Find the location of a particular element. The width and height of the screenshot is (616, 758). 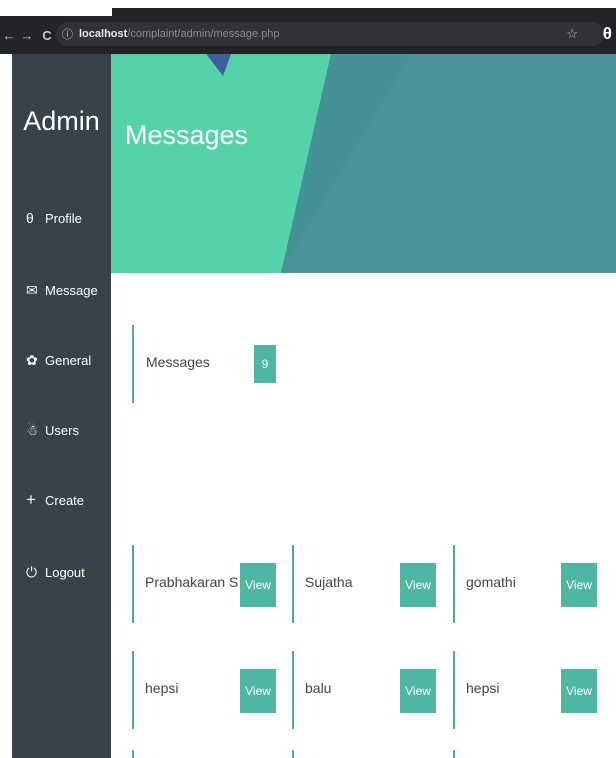

message-card: balu View is located at coordinates (370, 690).